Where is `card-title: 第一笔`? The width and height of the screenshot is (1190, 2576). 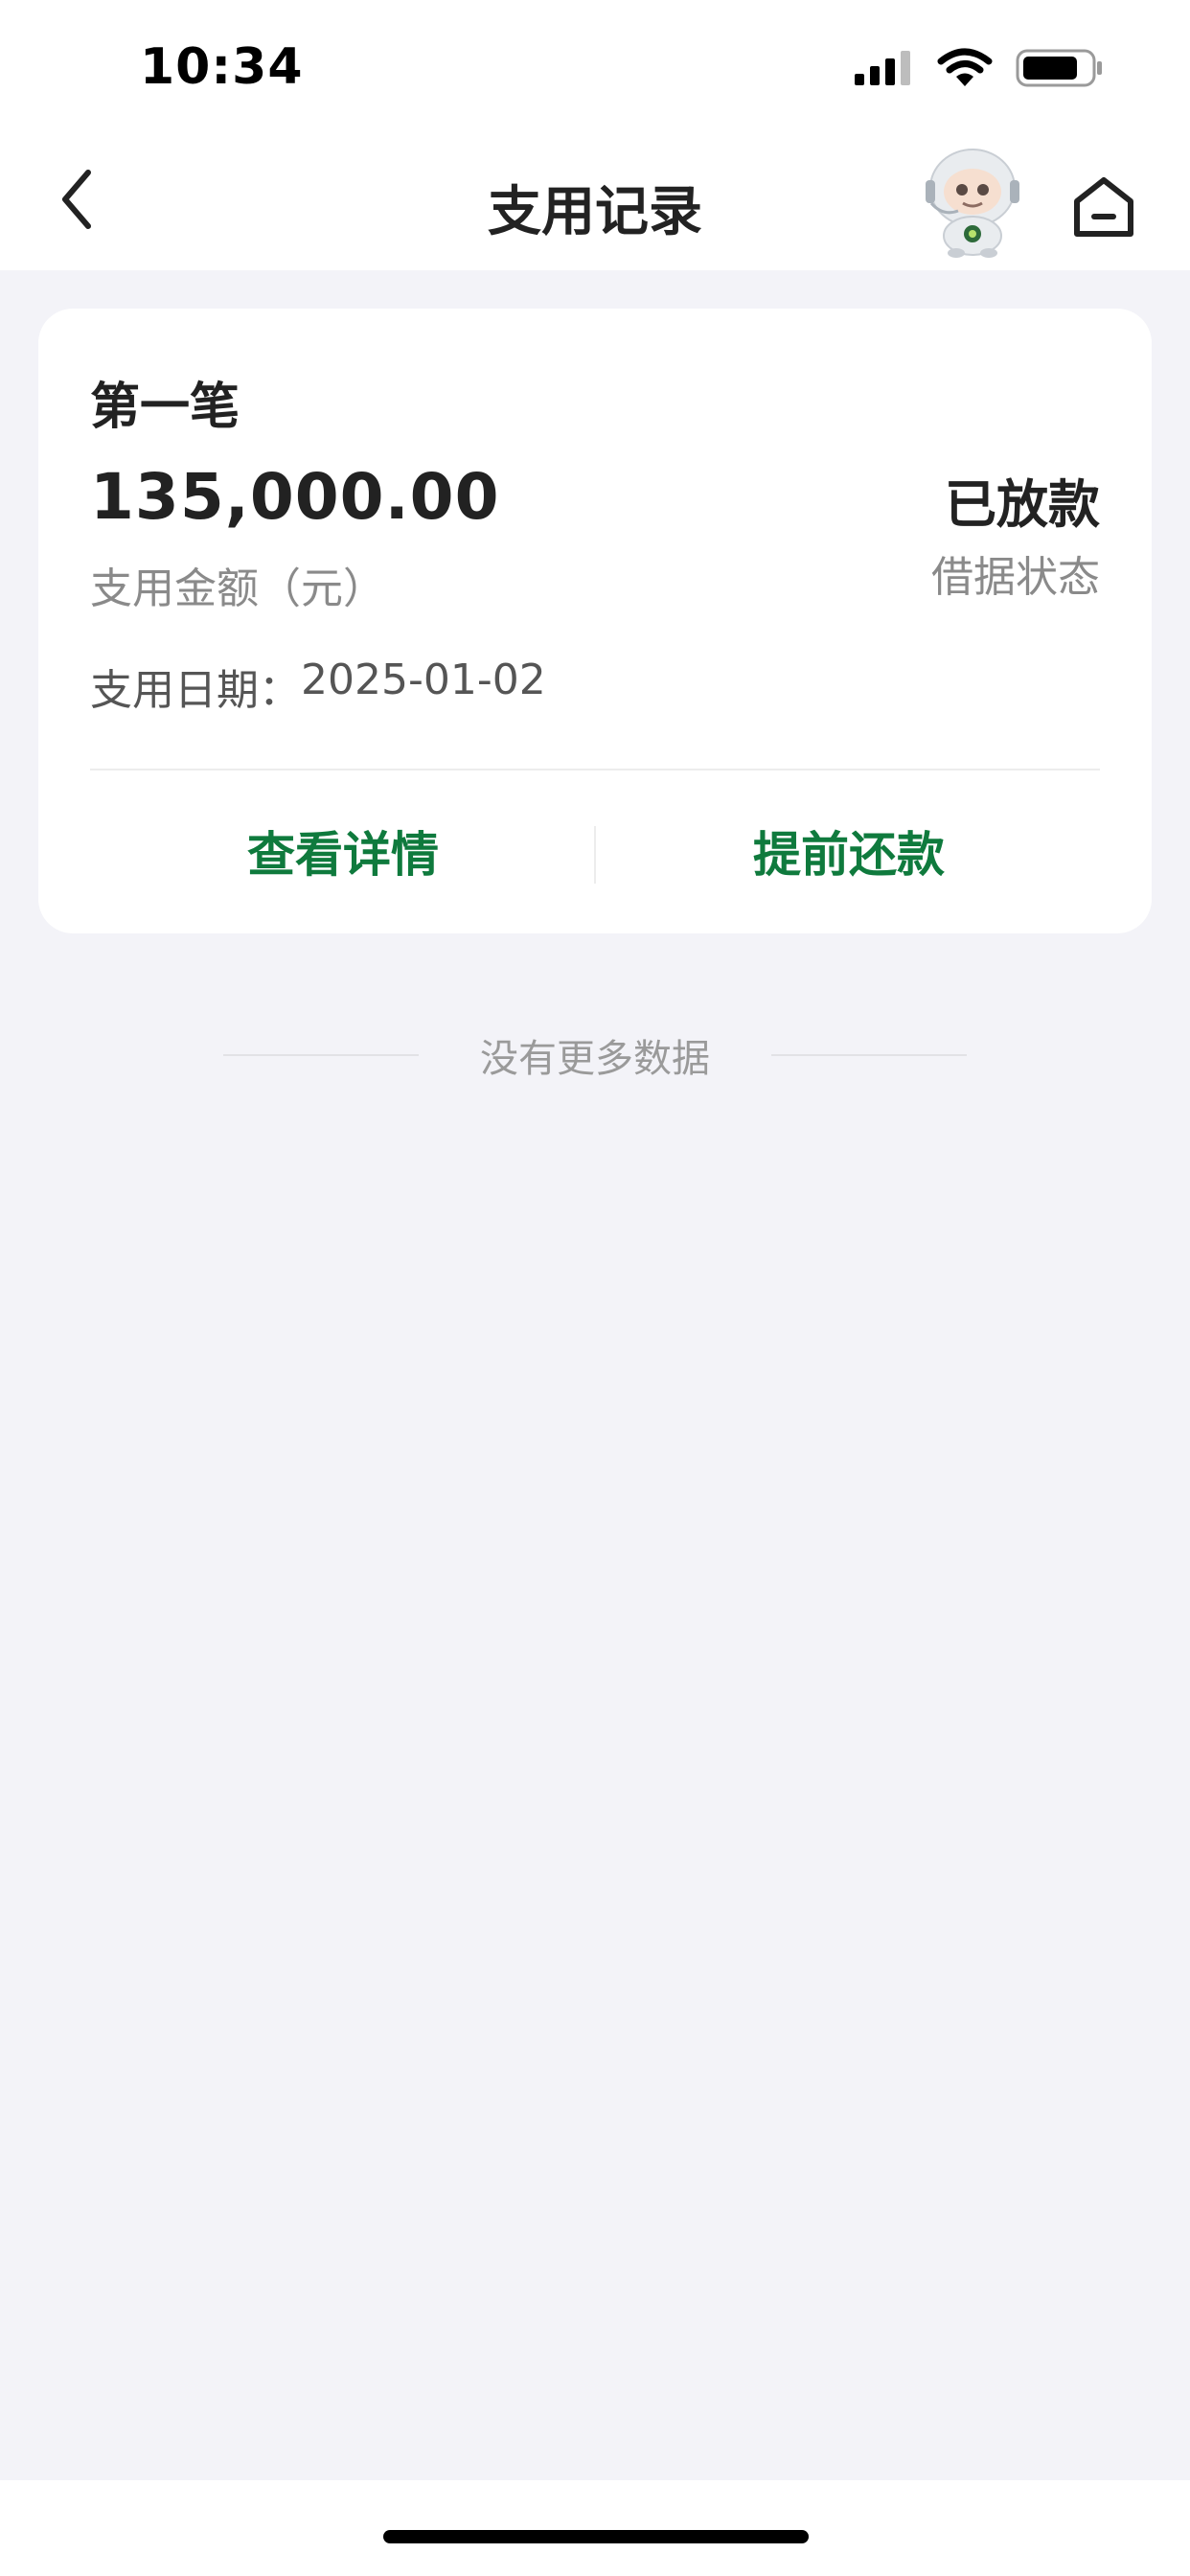
card-title: 第一笔 is located at coordinates (165, 407).